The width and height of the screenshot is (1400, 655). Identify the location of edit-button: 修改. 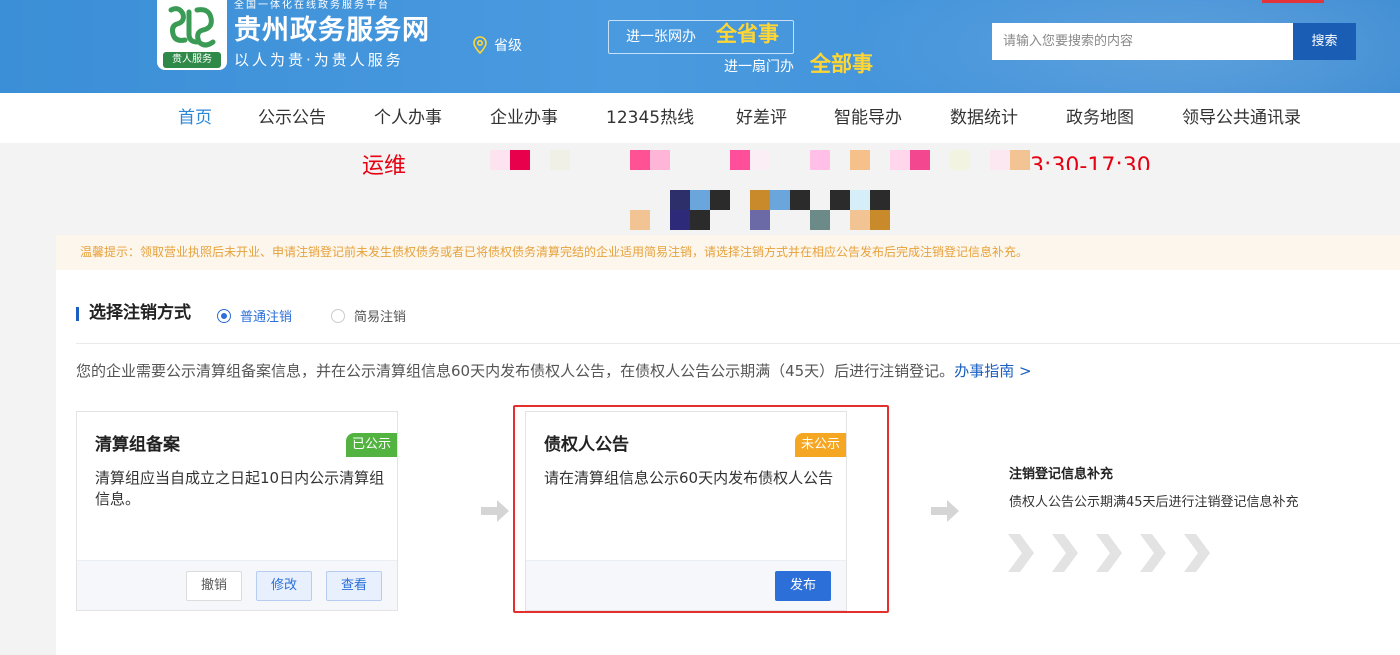
(284, 586).